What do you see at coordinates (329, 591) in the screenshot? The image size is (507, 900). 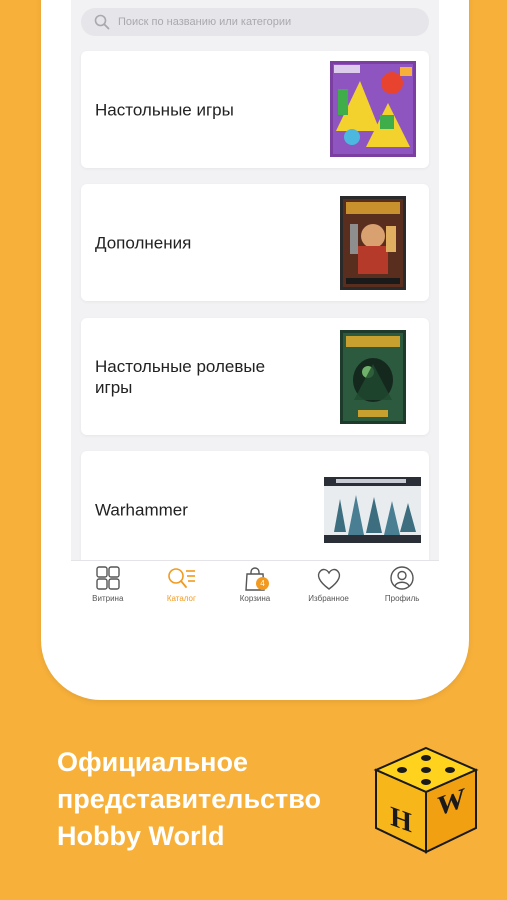 I see `tab-favorites: Избранное` at bounding box center [329, 591].